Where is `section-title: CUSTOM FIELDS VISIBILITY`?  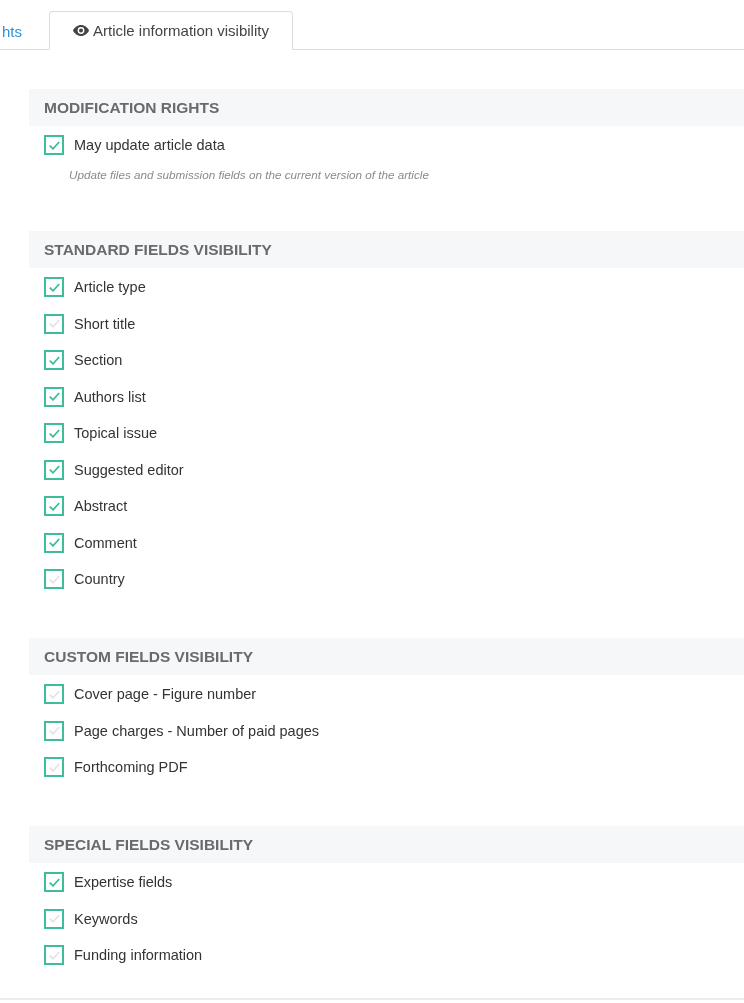
section-title: CUSTOM FIELDS VISIBILITY is located at coordinates (148, 656).